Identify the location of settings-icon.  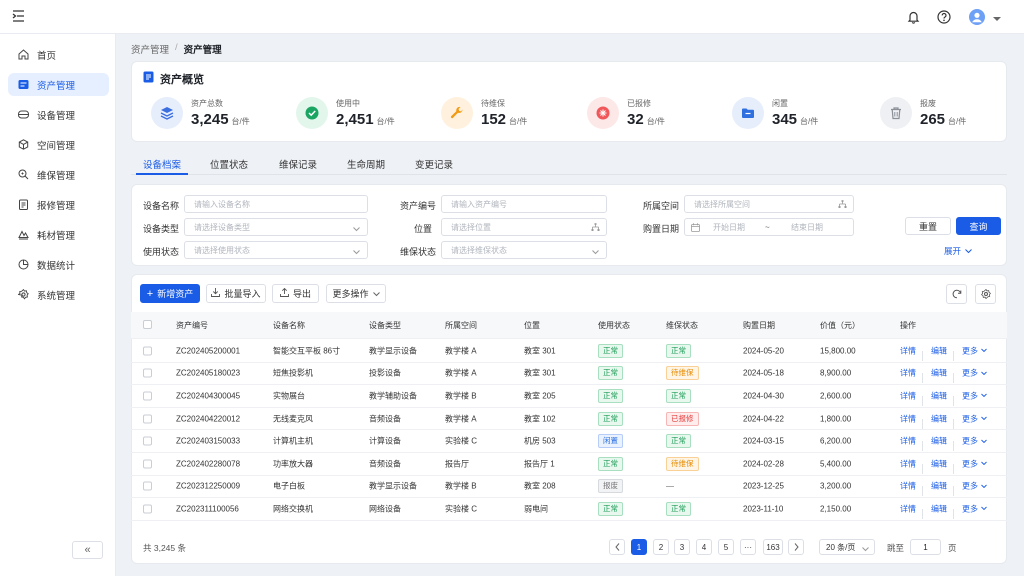
(985, 294).